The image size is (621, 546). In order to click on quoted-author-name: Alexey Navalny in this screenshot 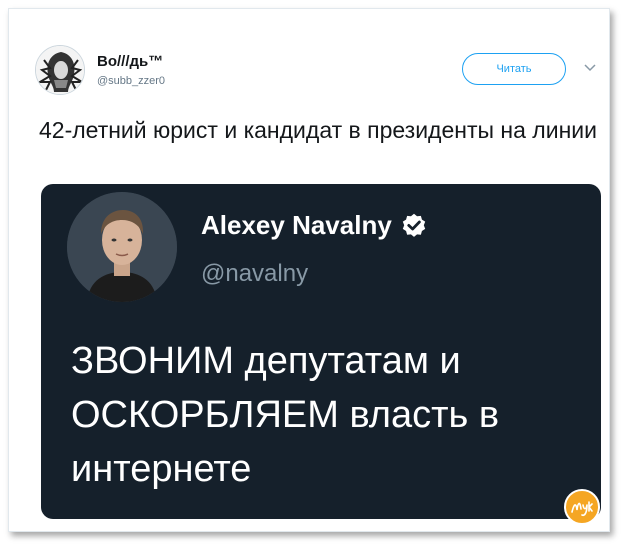, I will do `click(314, 225)`.